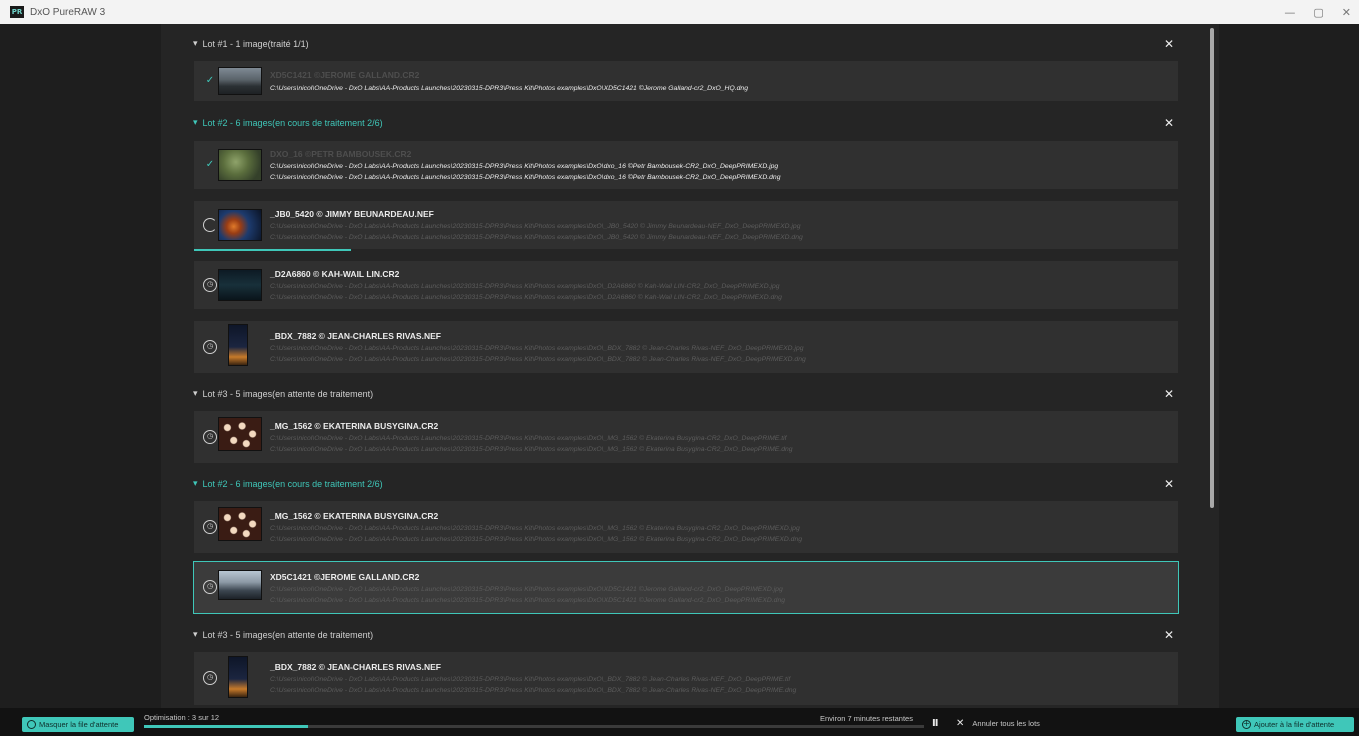 The image size is (1359, 736). I want to click on file-name: DXO_16 ©PETR BAMBOUSEK.CR2, so click(341, 154).